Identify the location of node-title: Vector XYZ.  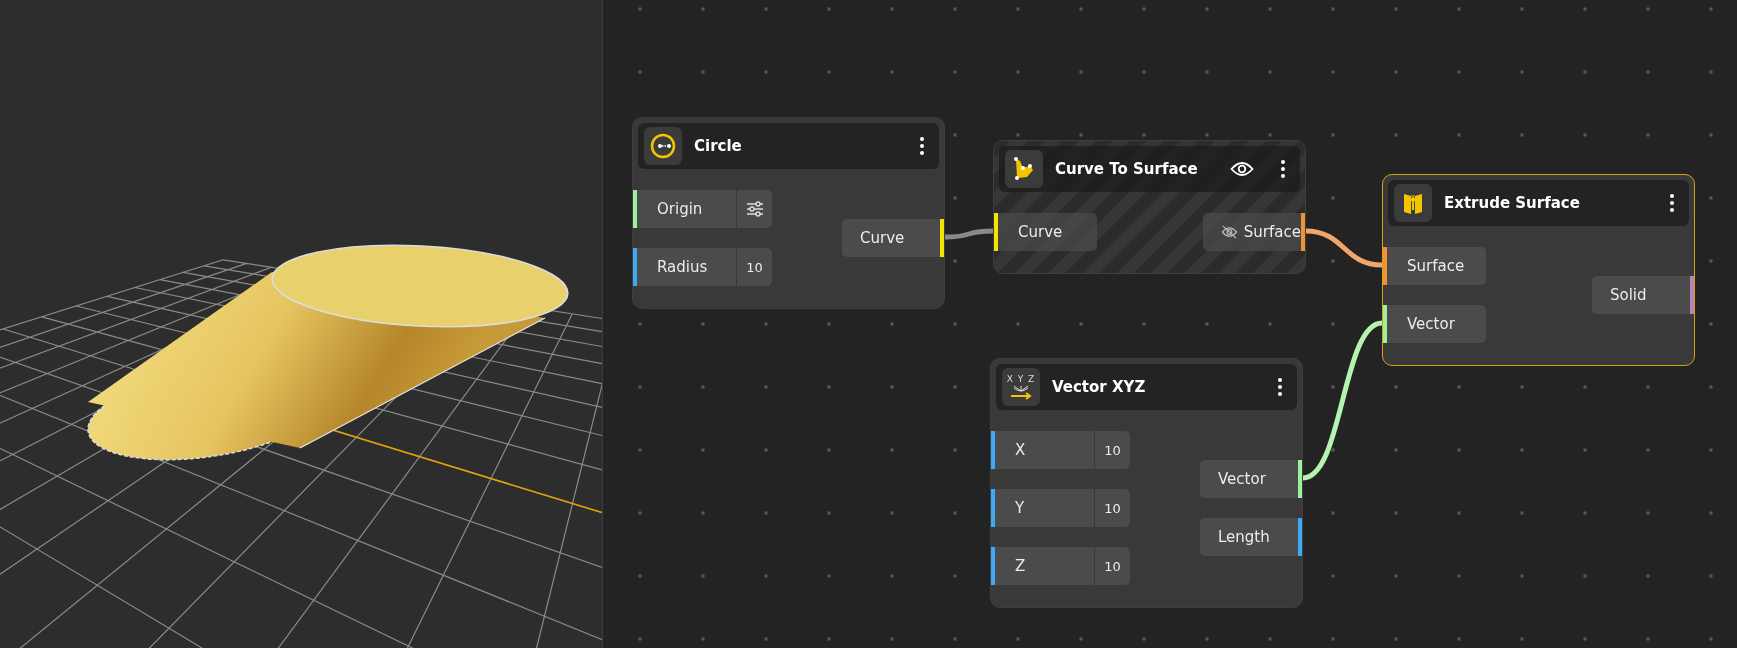
(1099, 387).